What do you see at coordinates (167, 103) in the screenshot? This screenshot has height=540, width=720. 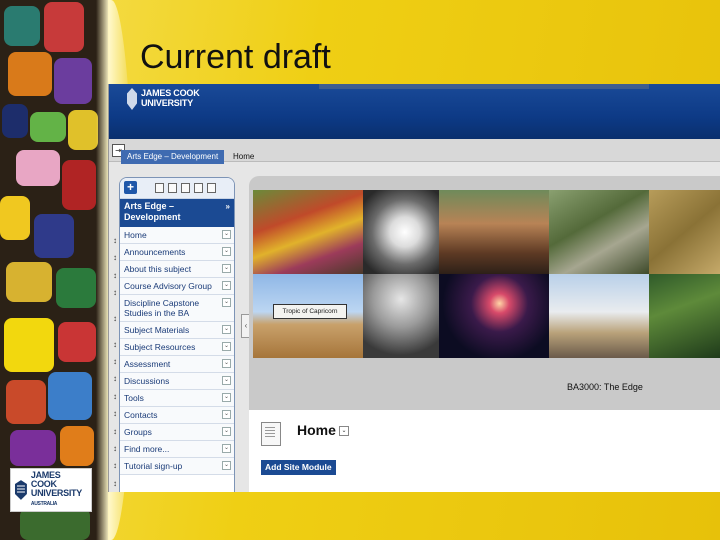 I see `header-logo-line-2: UNIVERSITY` at bounding box center [167, 103].